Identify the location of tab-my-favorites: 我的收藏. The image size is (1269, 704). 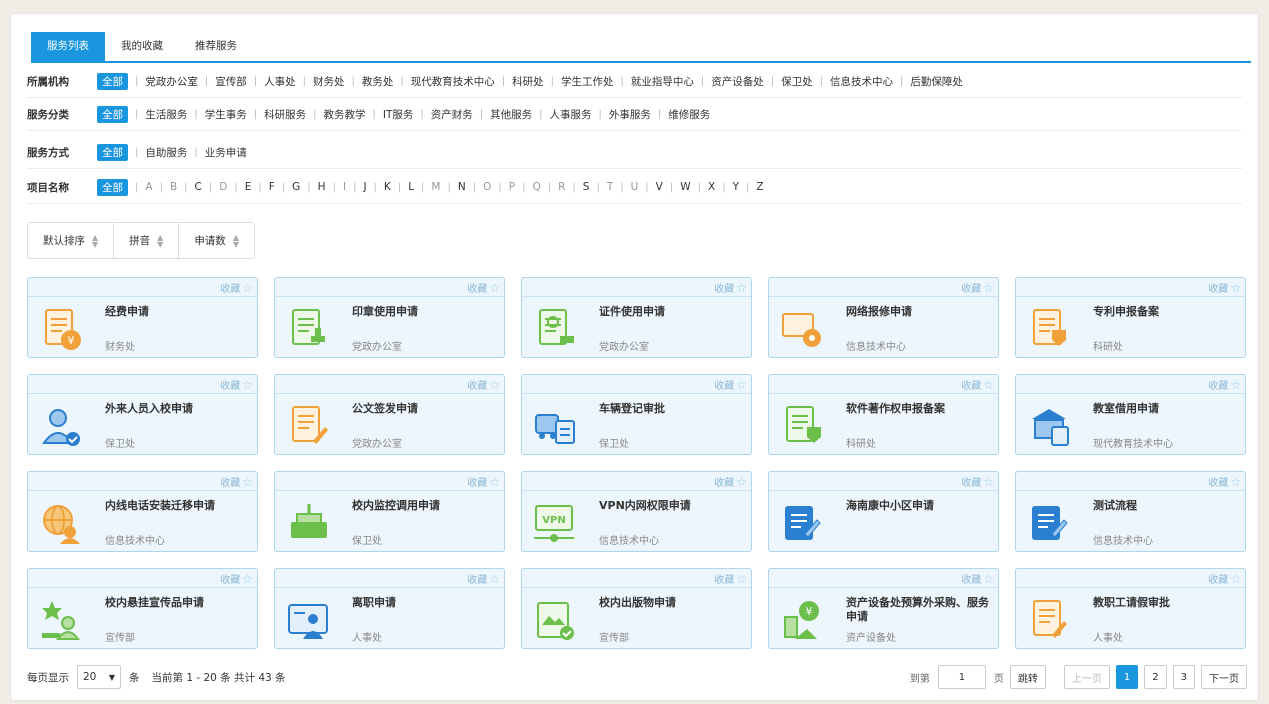
(142, 46).